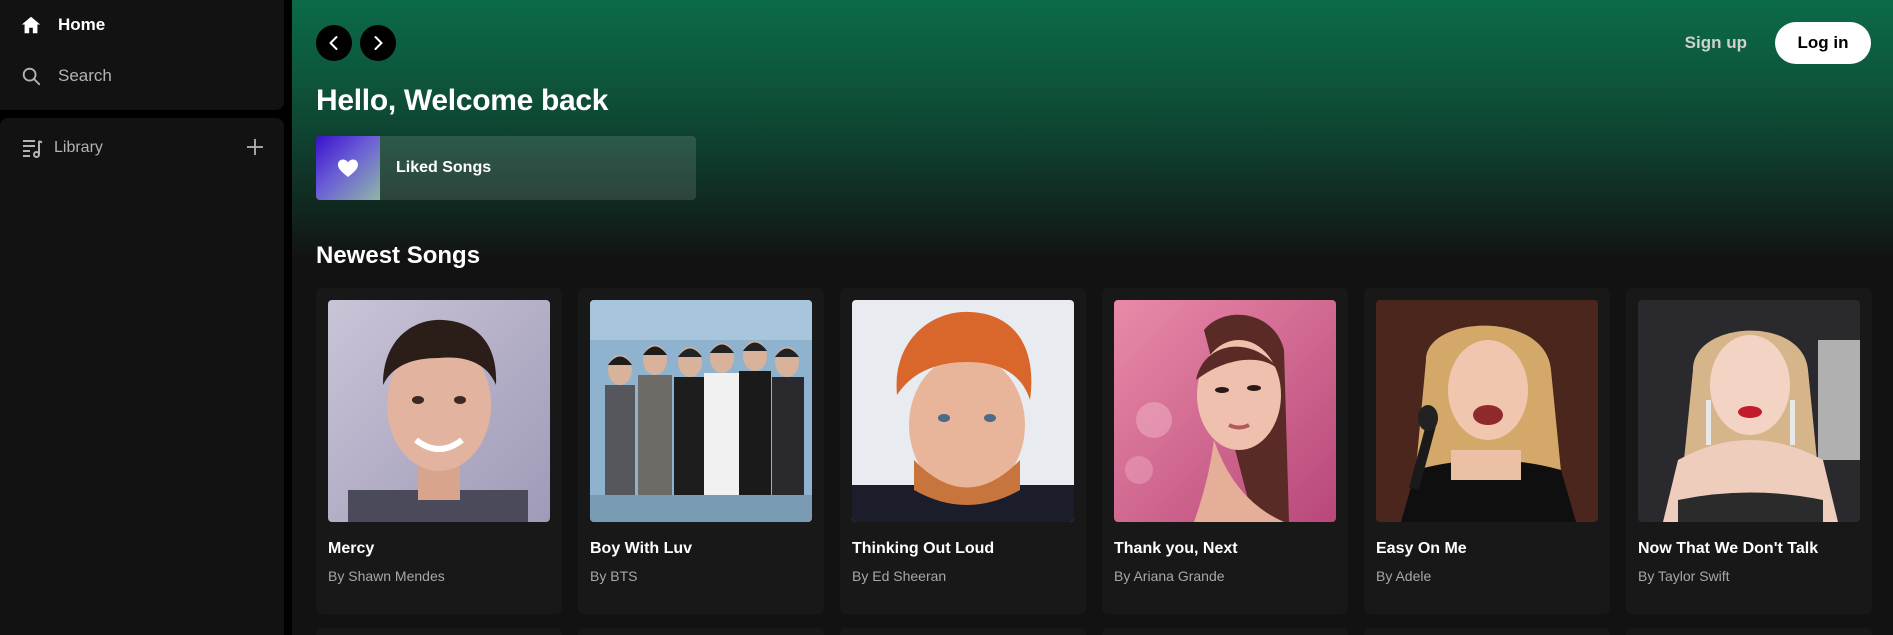 This screenshot has height=635, width=1893. What do you see at coordinates (923, 548) in the screenshot?
I see `song-title: Thinking Out Loud` at bounding box center [923, 548].